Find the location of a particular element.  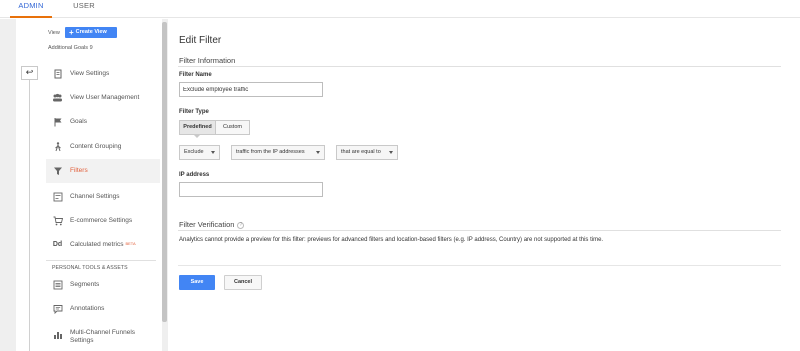

sidebar-item-label: E-commerce Settings is located at coordinates (101, 220).